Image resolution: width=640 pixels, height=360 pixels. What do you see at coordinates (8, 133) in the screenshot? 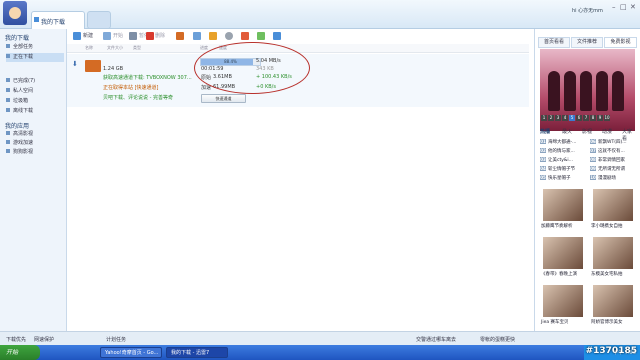
I see `film-icon` at bounding box center [8, 133].